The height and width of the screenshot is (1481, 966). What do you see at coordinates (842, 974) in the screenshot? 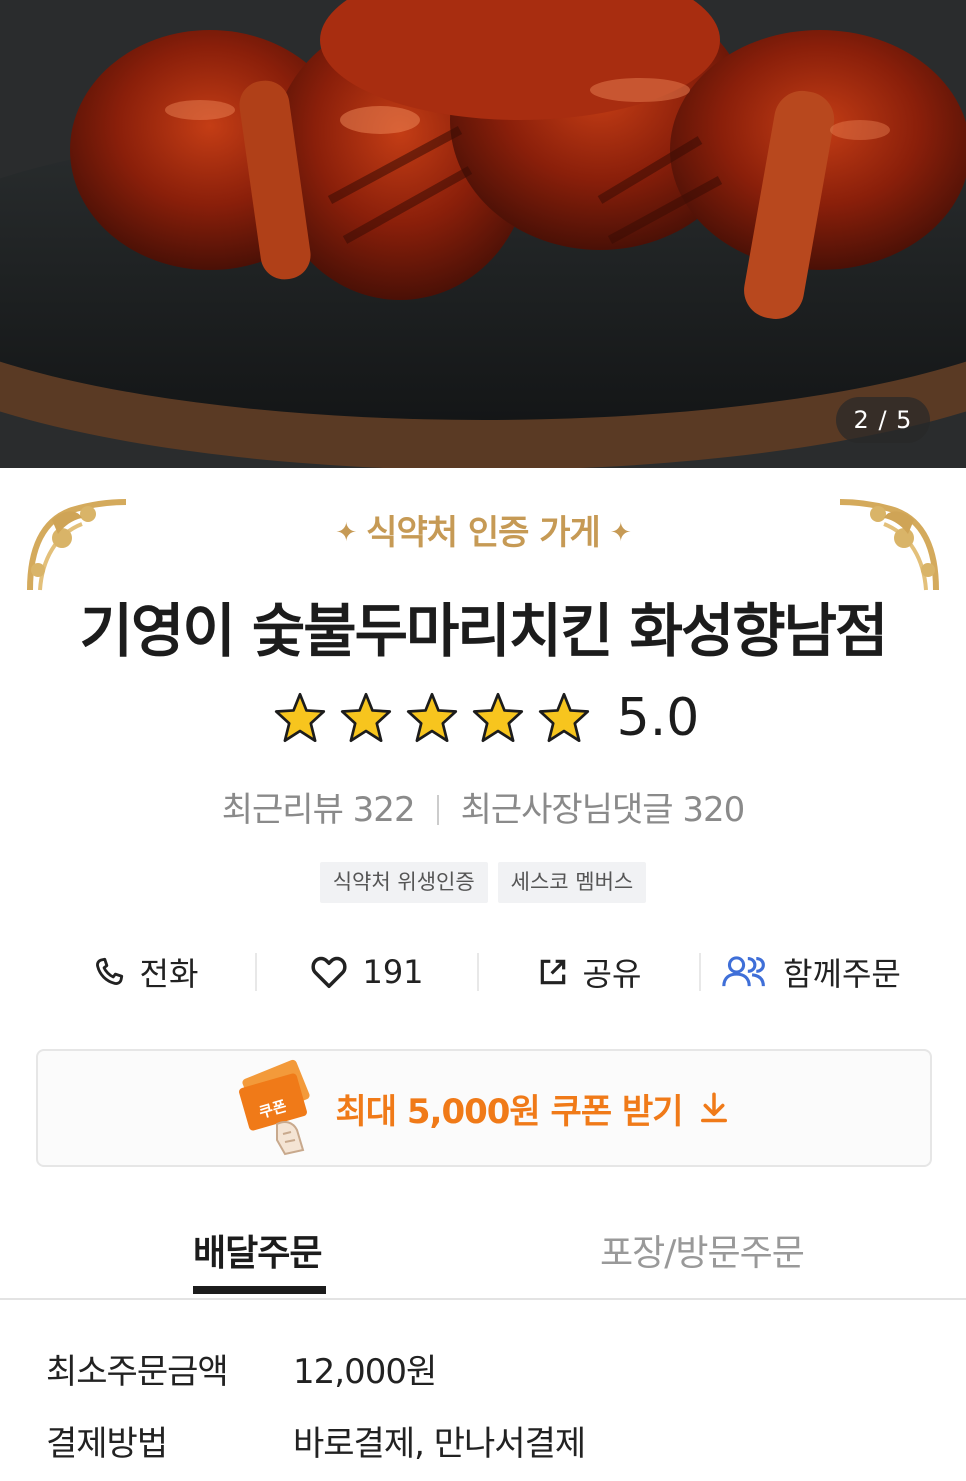
I see `group-order-label: 함께주문` at bounding box center [842, 974].